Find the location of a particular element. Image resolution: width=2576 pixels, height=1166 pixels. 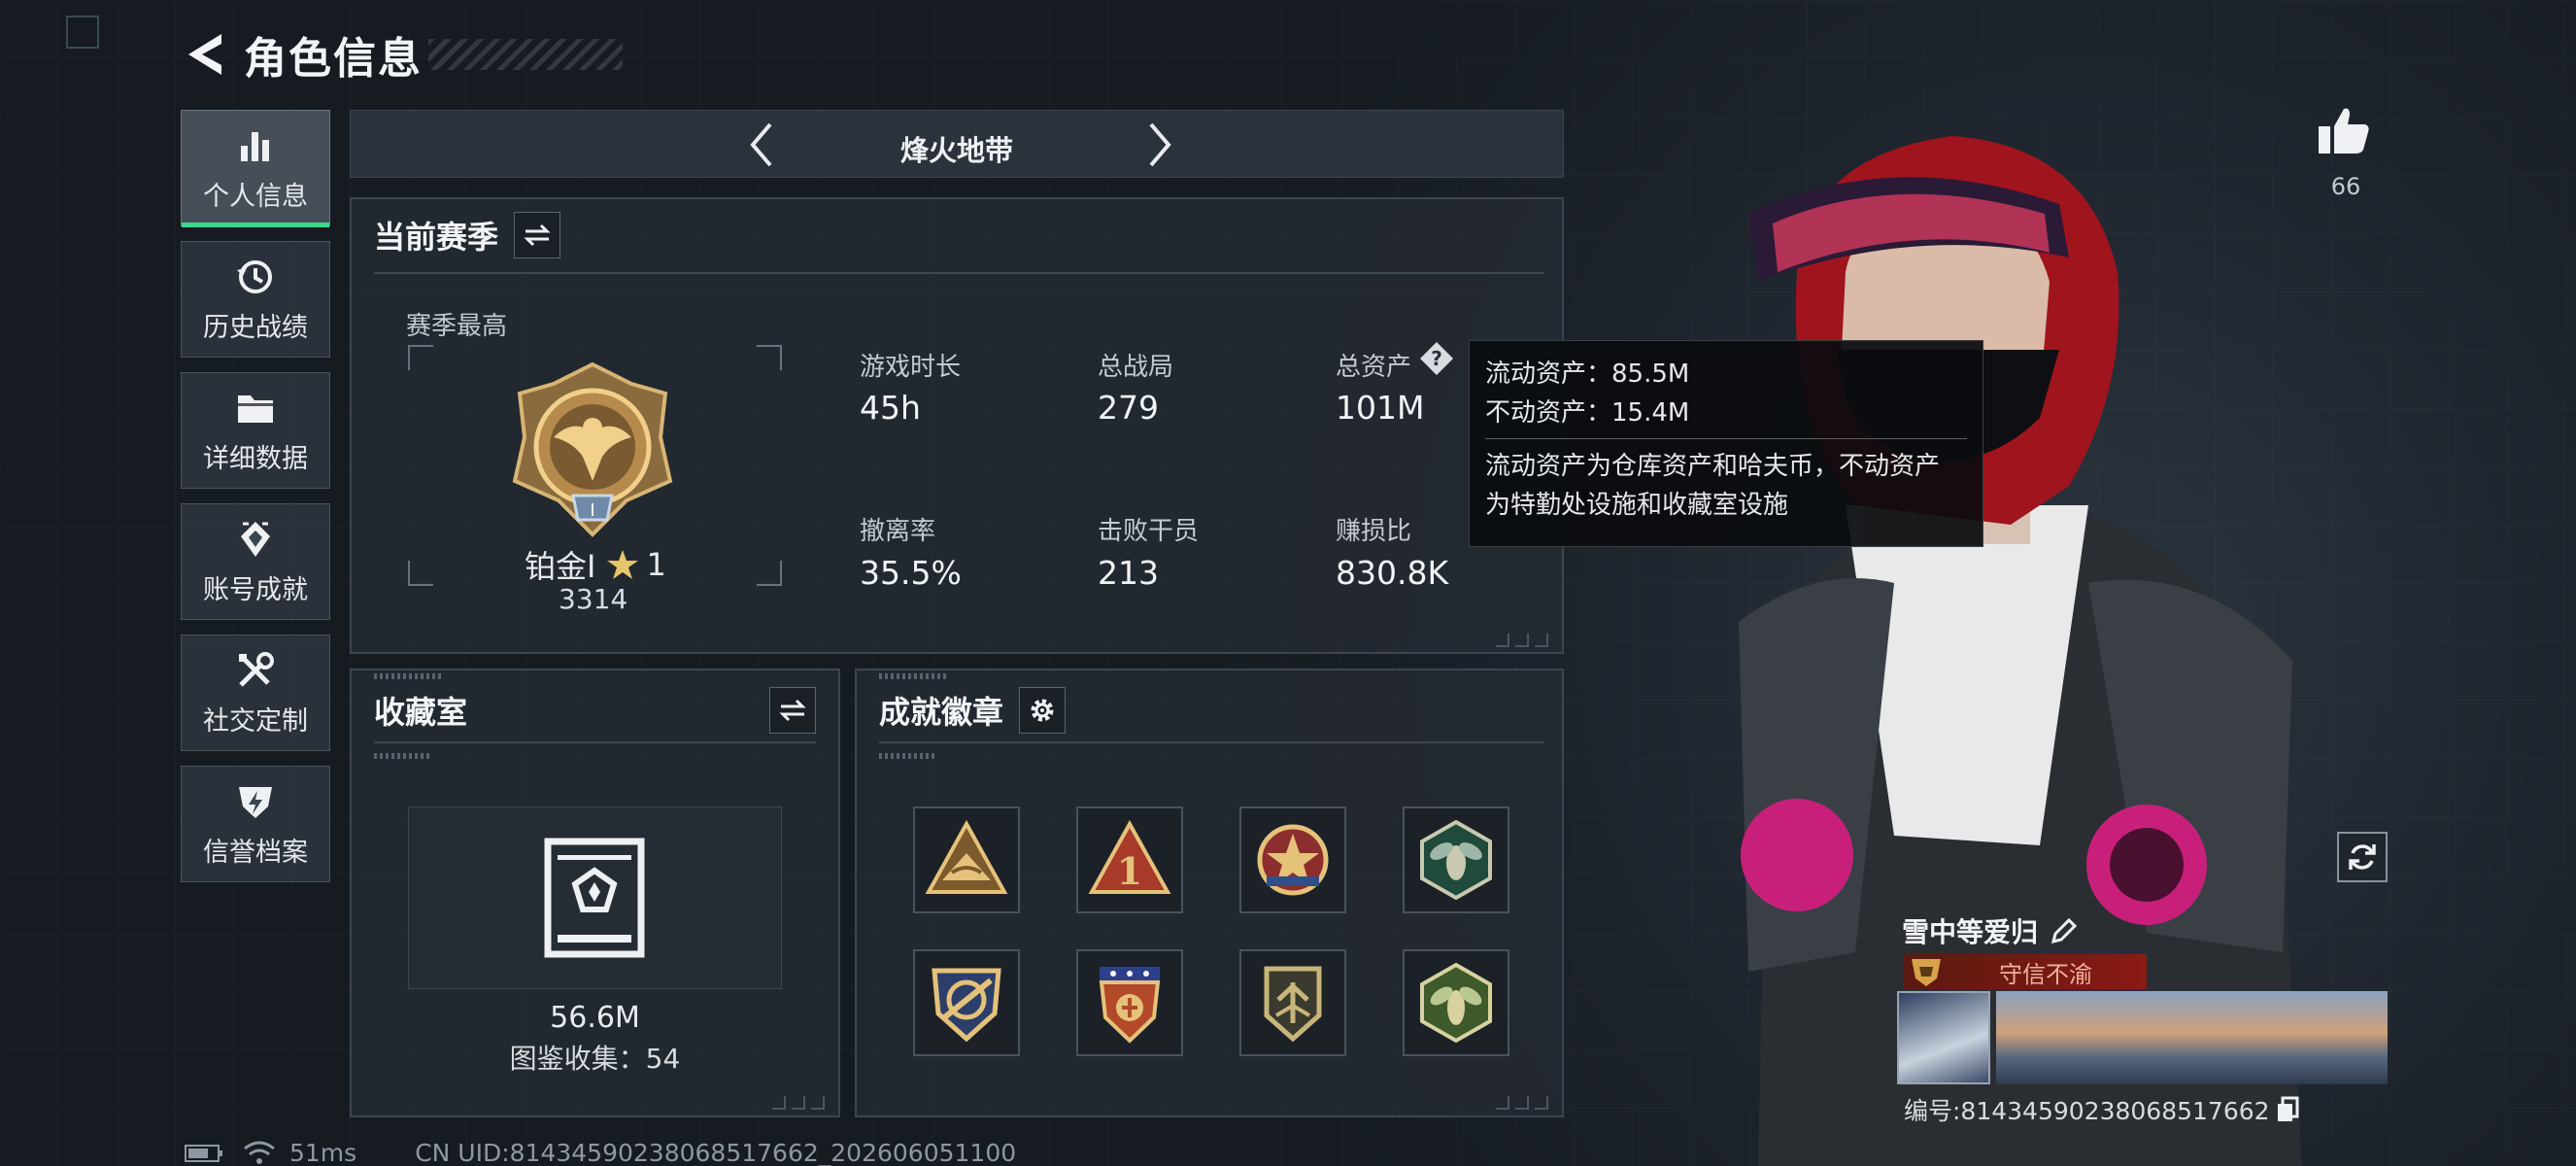

svg-text: 1 is located at coordinates (1129, 871).